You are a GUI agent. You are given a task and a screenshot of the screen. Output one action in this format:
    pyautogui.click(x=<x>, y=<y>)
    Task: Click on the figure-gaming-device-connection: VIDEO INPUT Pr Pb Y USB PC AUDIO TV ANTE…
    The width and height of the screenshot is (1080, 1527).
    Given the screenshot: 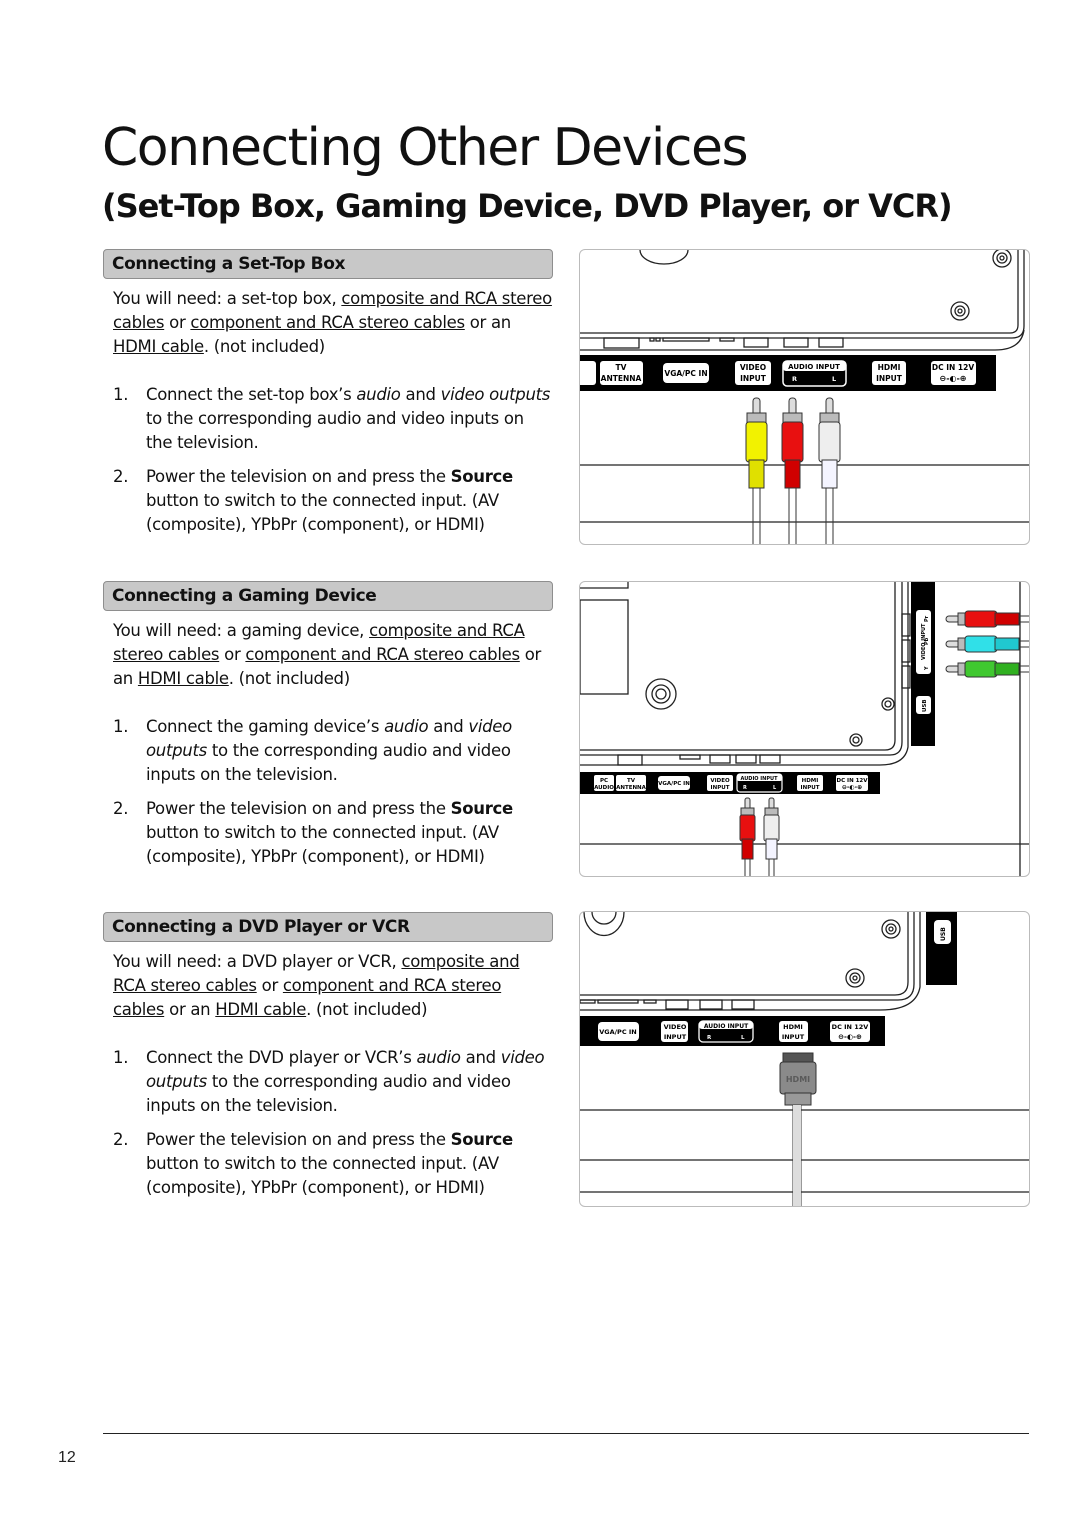 What is the action you would take?
    pyautogui.click(x=804, y=729)
    